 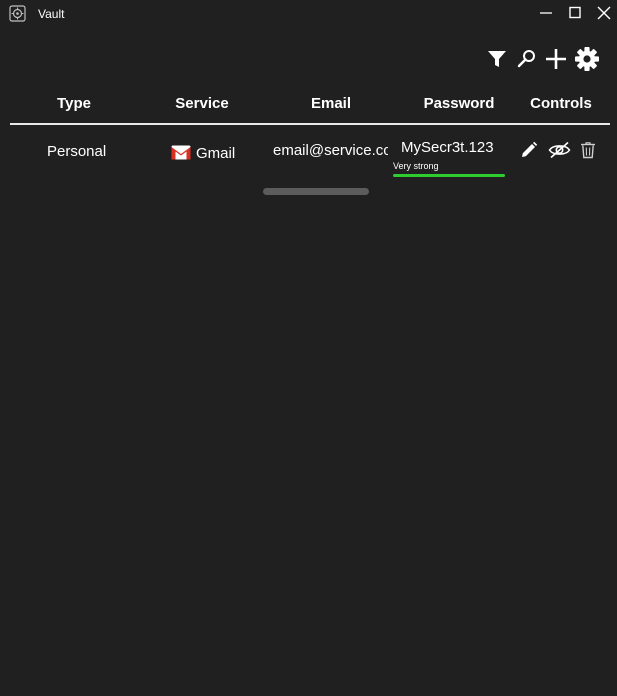 What do you see at coordinates (181, 154) in the screenshot?
I see `gmail-icon` at bounding box center [181, 154].